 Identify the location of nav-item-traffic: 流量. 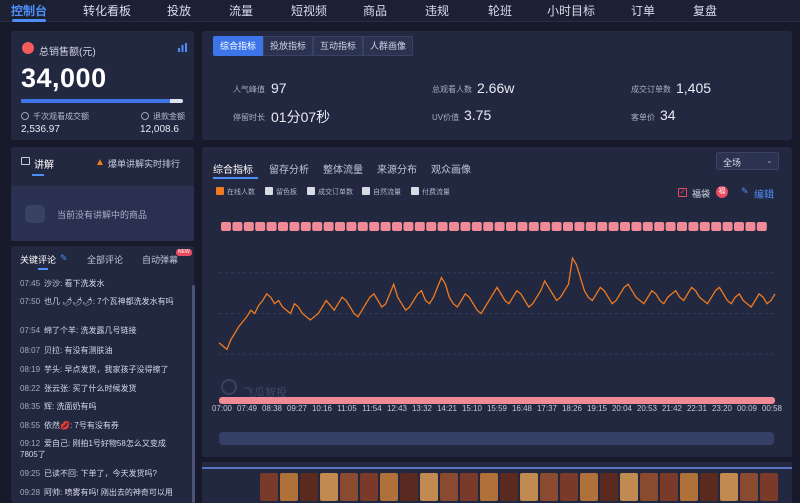
(241, 10).